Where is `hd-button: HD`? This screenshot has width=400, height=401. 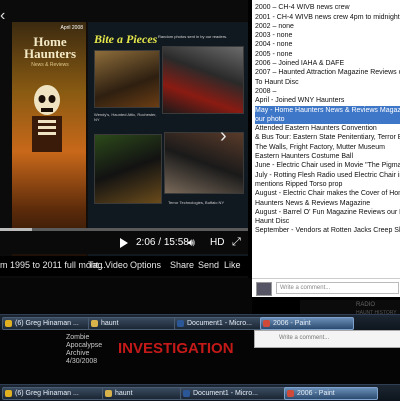 hd-button: HD is located at coordinates (217, 242).